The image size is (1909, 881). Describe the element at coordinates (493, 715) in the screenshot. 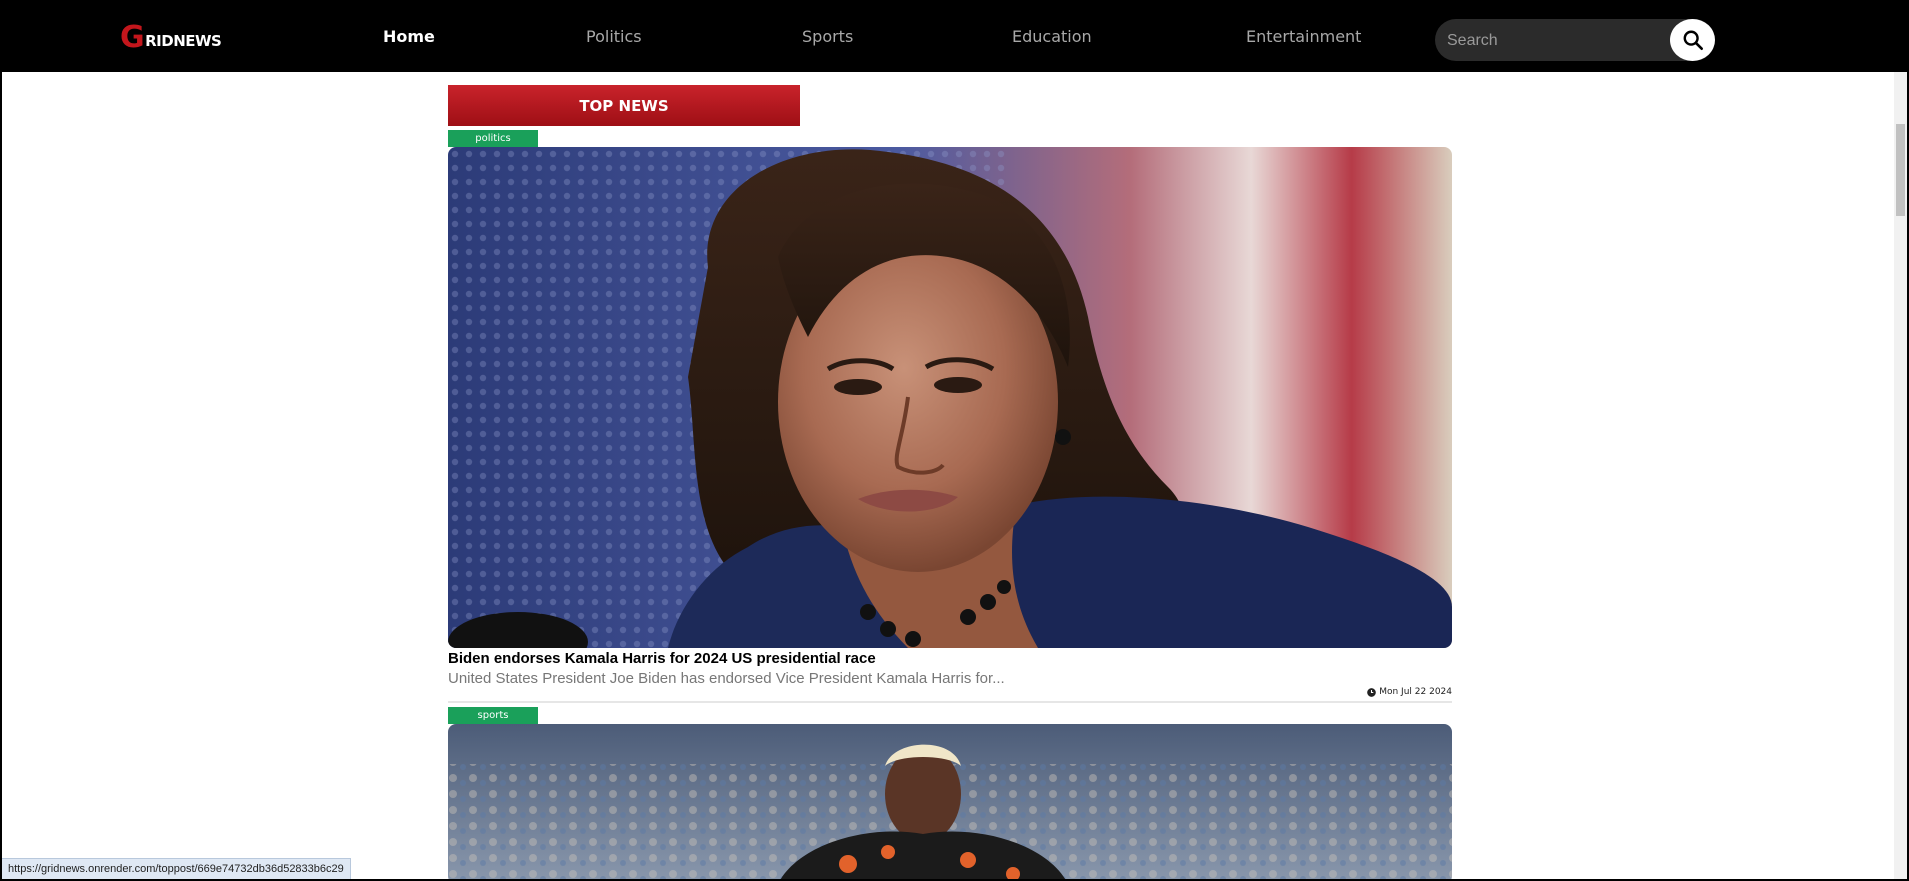

I see `category-tag: sports` at that location.